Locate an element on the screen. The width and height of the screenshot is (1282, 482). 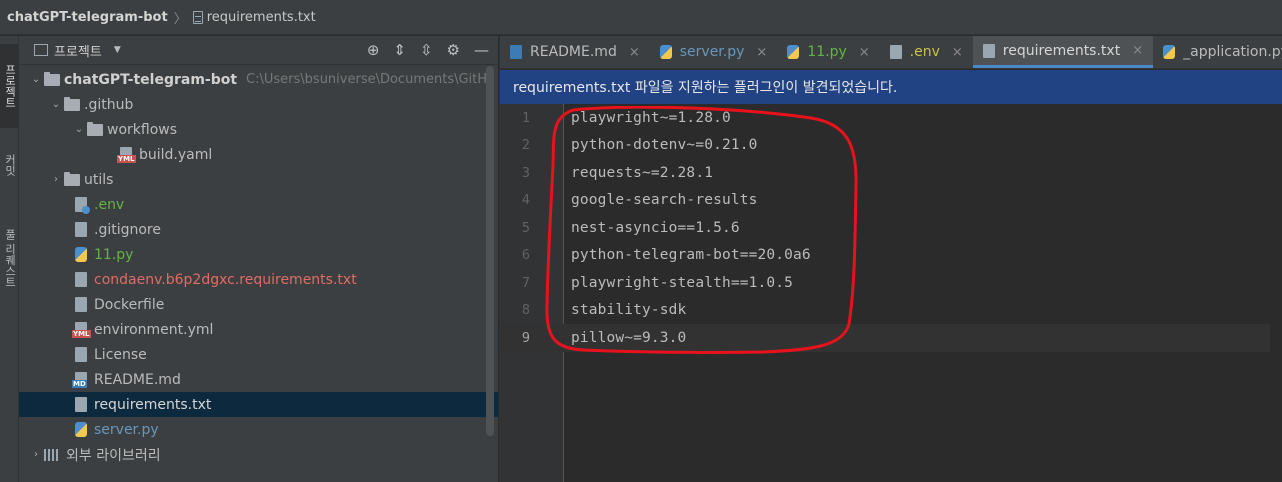
code-line: 7 playwright-stealth==1.0.5 is located at coordinates (891, 283).